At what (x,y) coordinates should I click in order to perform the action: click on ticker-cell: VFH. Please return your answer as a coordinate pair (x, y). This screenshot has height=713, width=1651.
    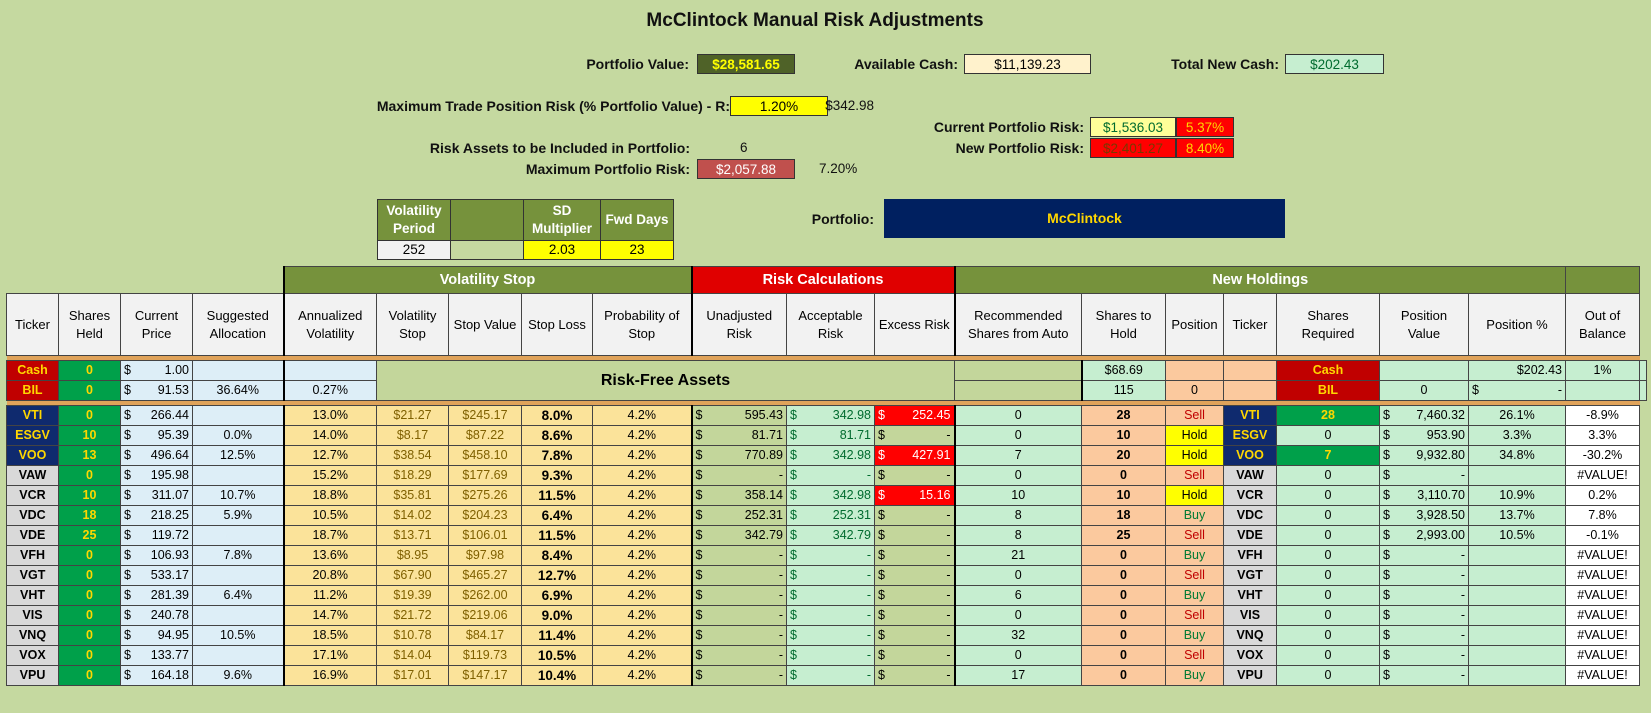
    Looking at the image, I should click on (32, 555).